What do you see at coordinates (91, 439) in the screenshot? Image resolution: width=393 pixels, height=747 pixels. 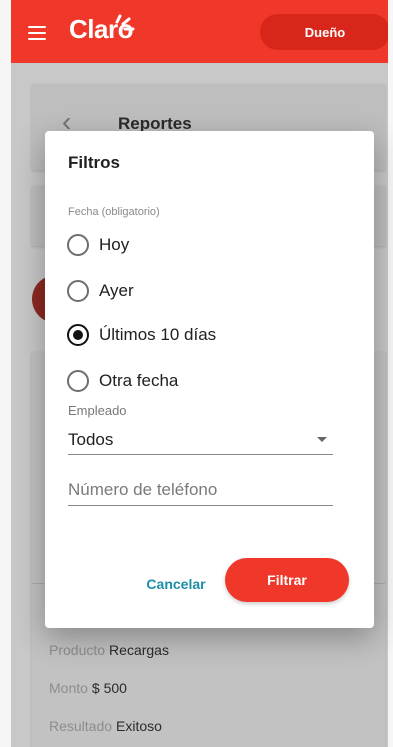 I see `employee-select-value: Todos` at bounding box center [91, 439].